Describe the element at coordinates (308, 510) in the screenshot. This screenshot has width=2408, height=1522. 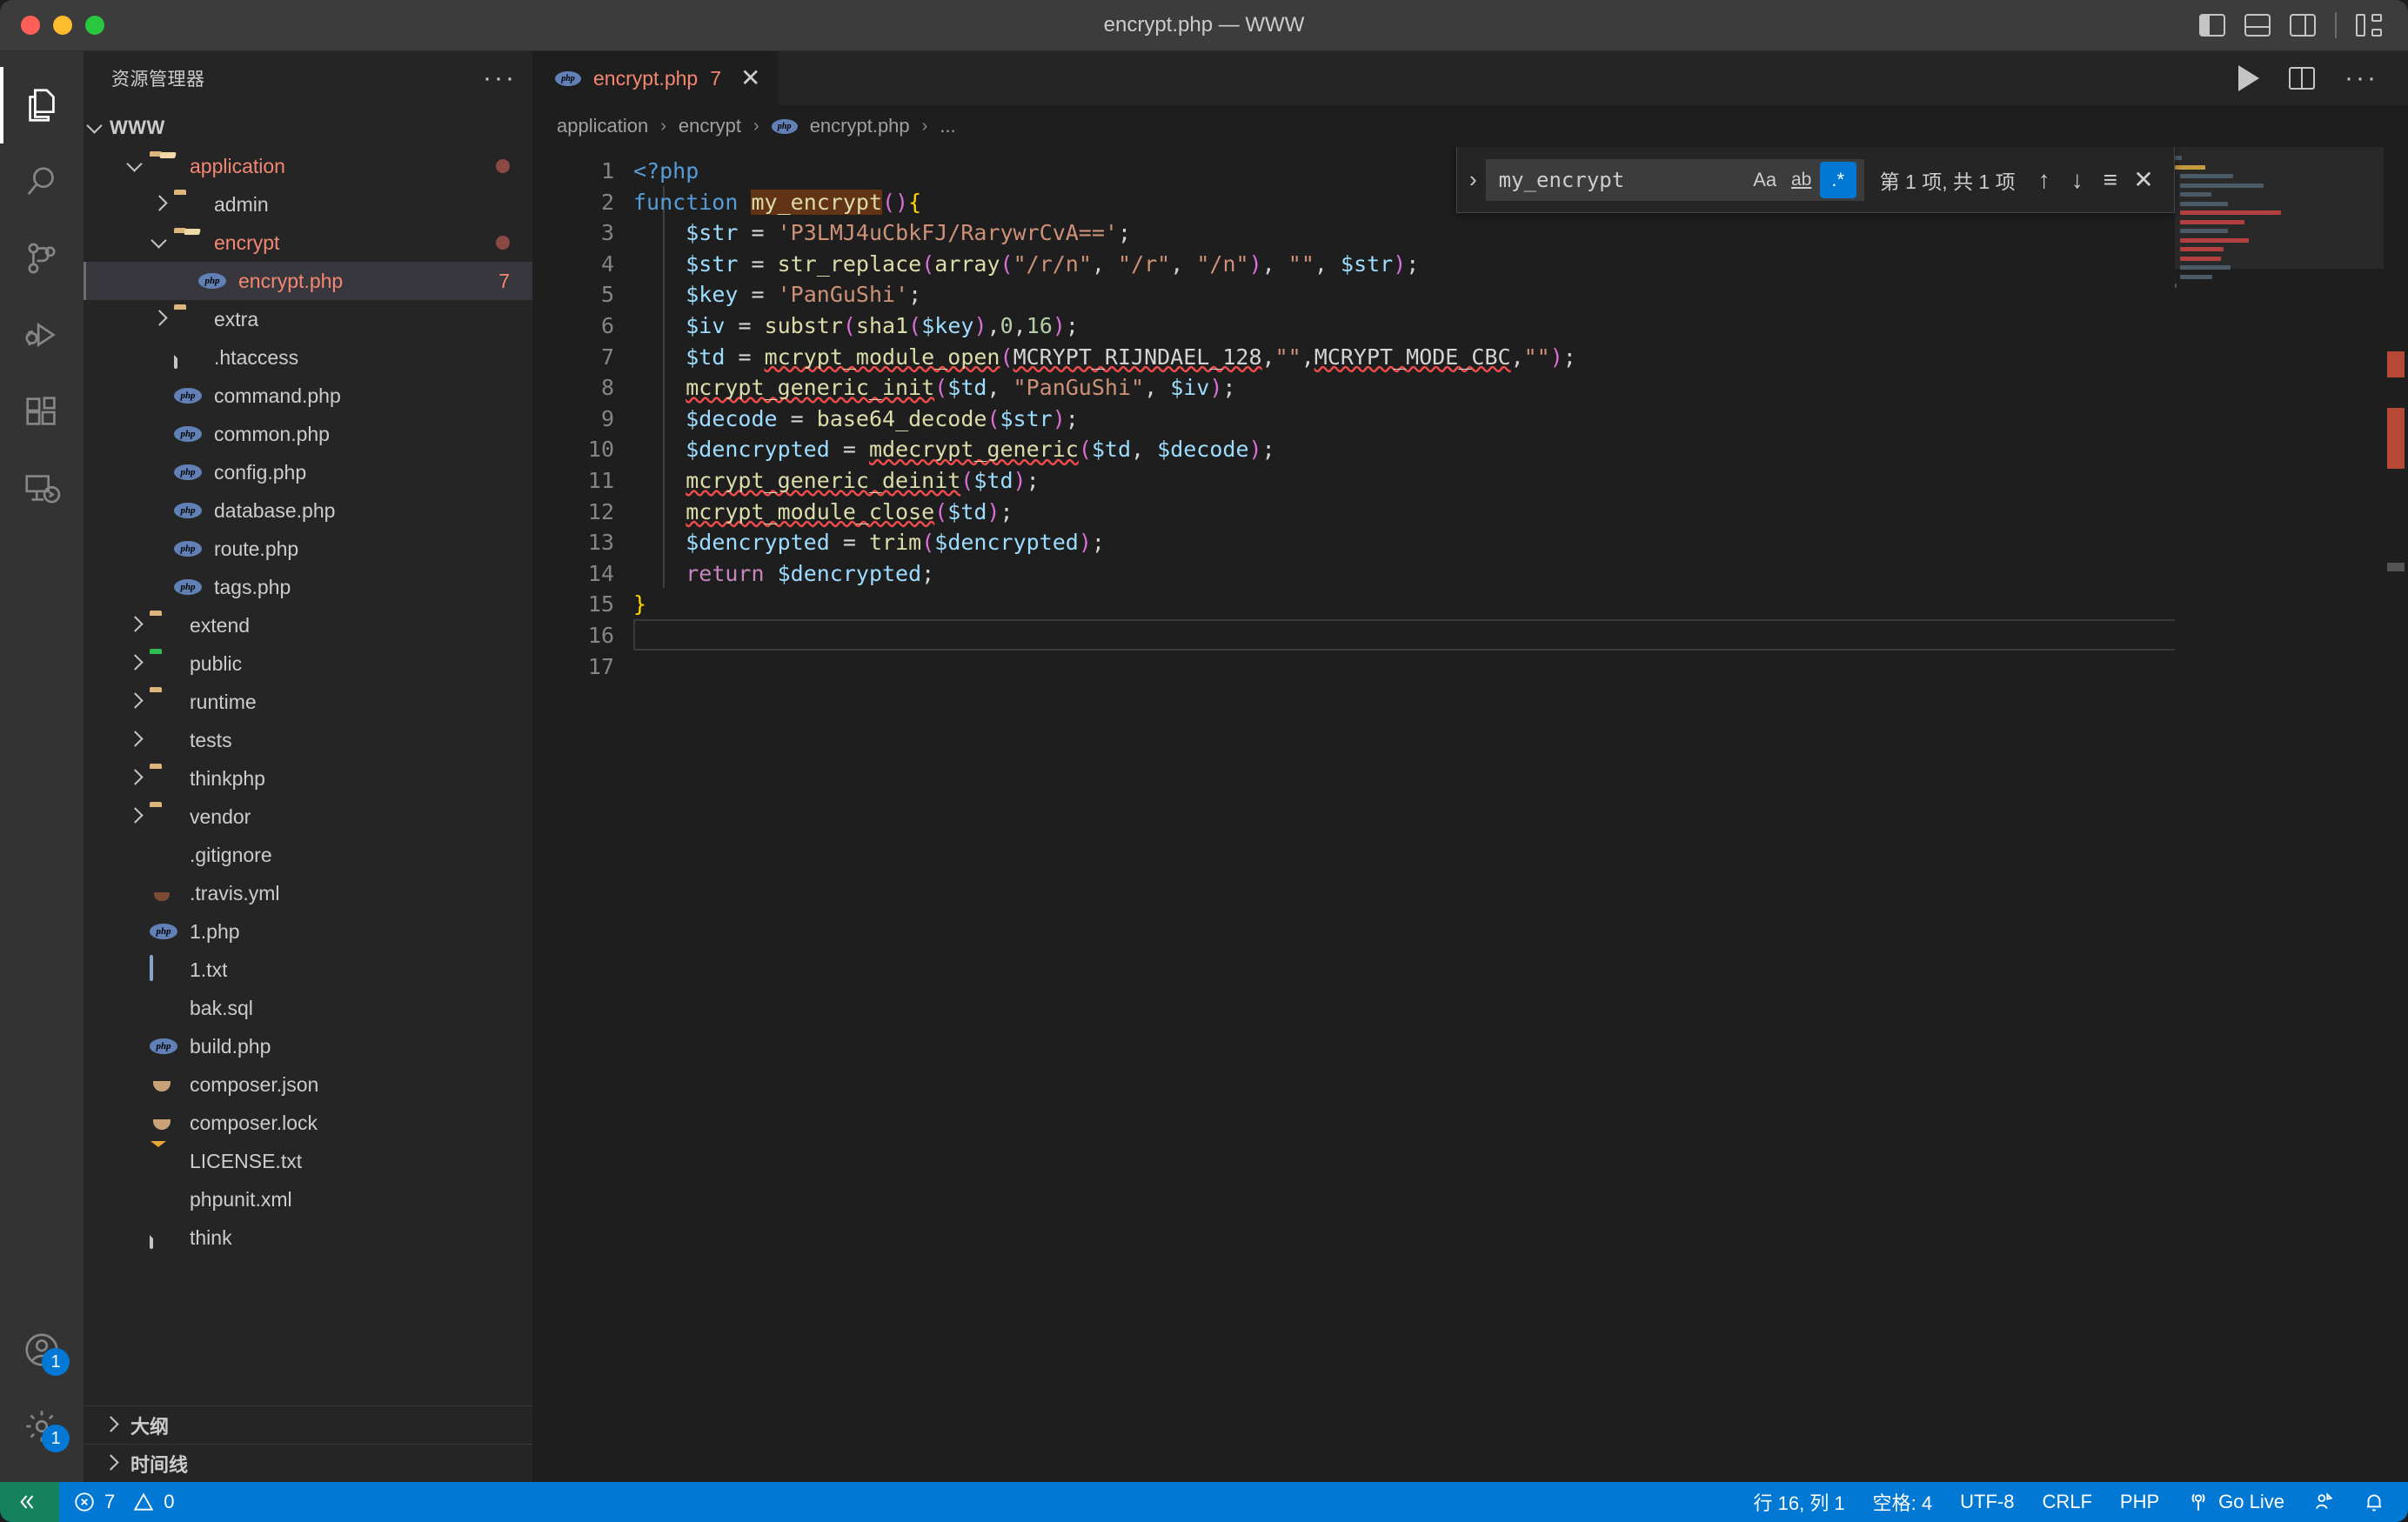
I see `tree-item-database.php: php database.php` at that location.